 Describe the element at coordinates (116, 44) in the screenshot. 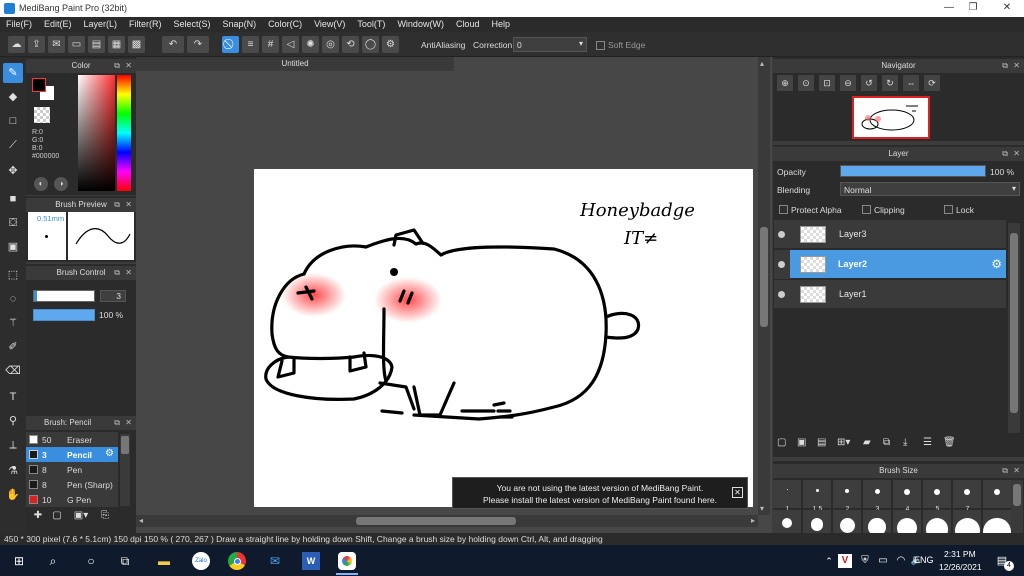

I see `grid-list-icon: ▦` at that location.